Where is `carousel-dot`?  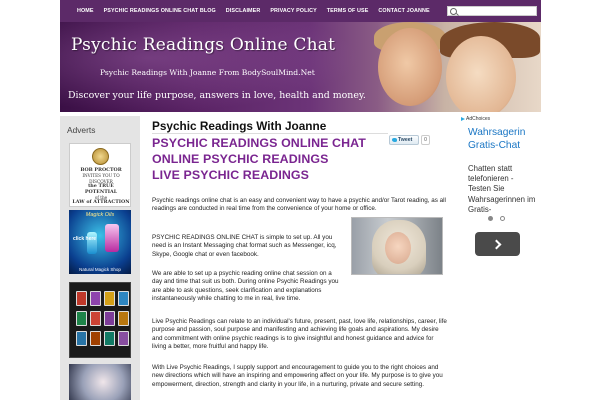 carousel-dot is located at coordinates (502, 218).